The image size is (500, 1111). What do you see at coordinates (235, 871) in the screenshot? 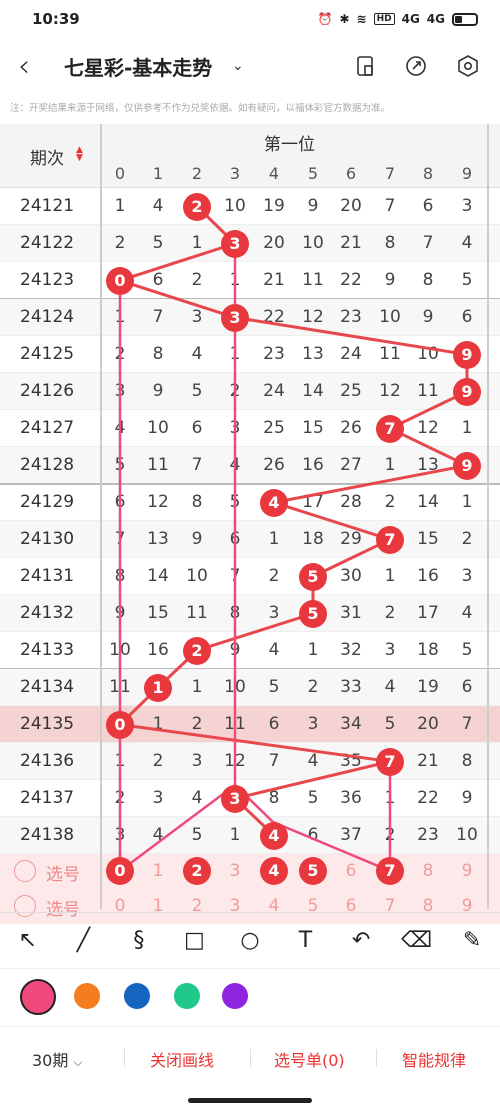
I see `pick-number: 3` at bounding box center [235, 871].